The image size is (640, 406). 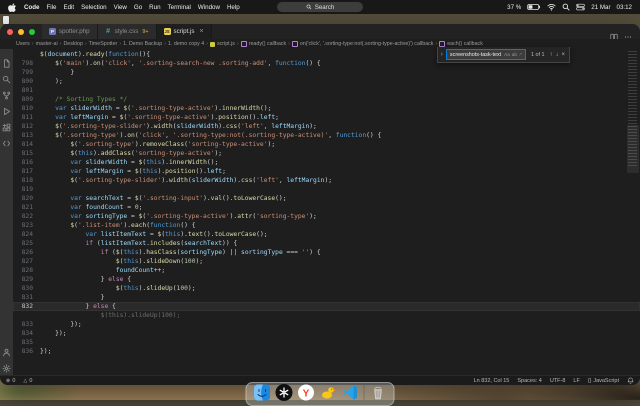 What do you see at coordinates (520, 54) in the screenshot?
I see `find-option-.*: .*` at bounding box center [520, 54].